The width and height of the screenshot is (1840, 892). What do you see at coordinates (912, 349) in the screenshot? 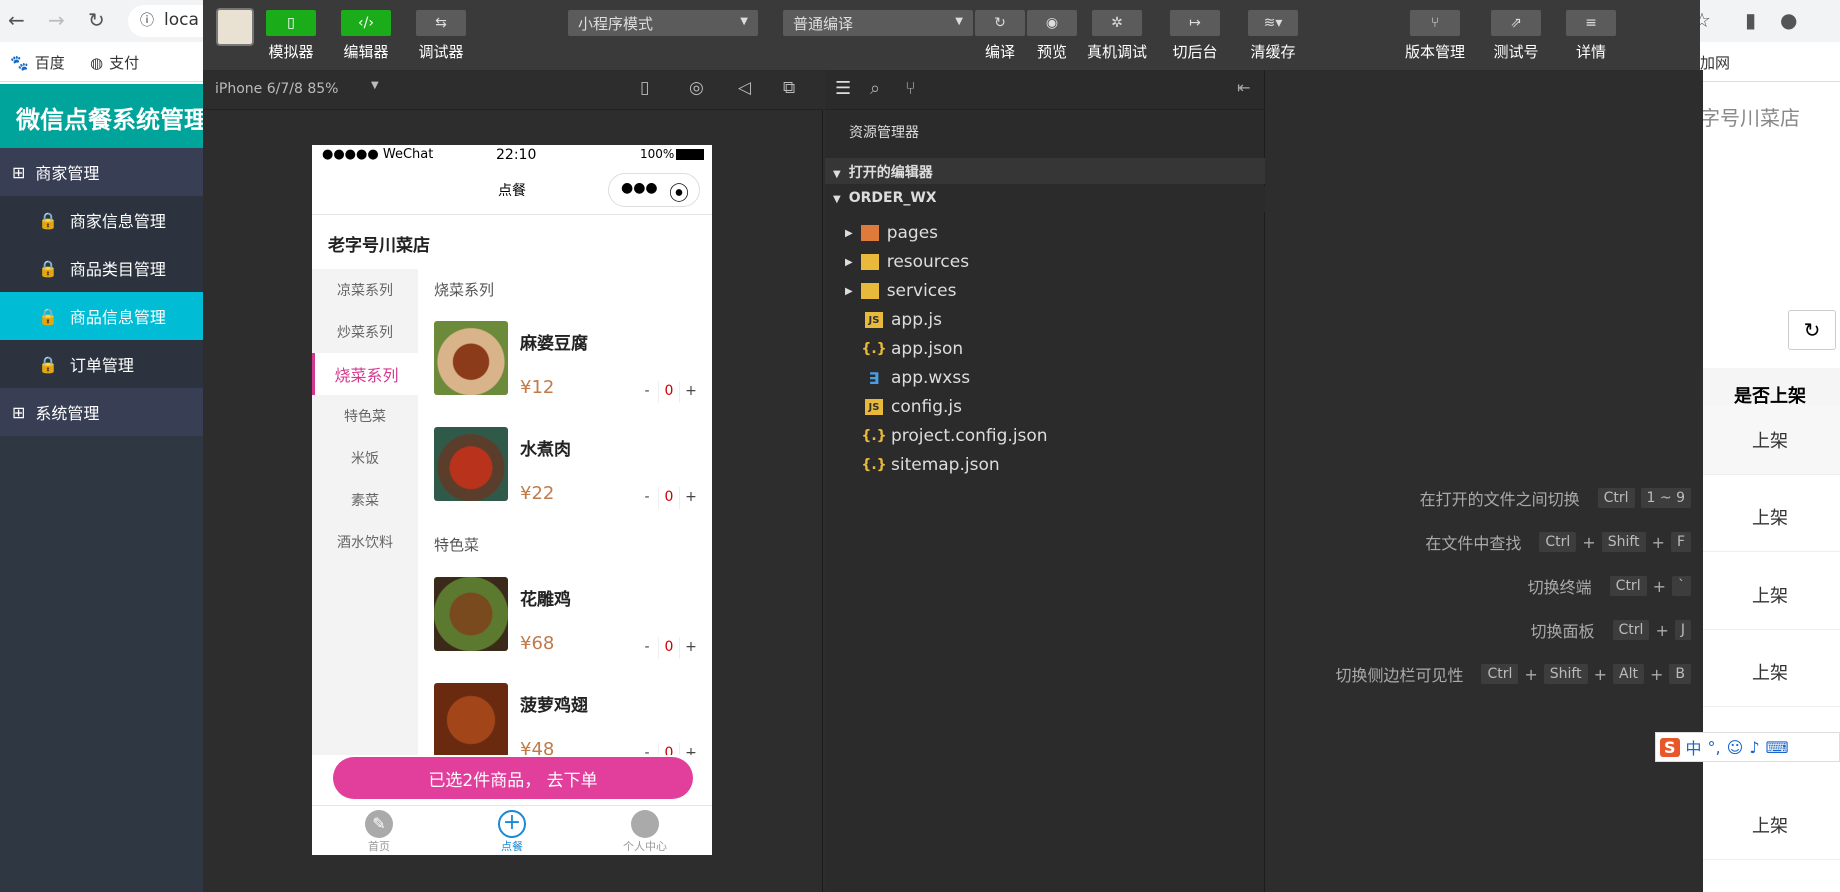
I see `file-app-json: {.} app.json` at bounding box center [912, 349].